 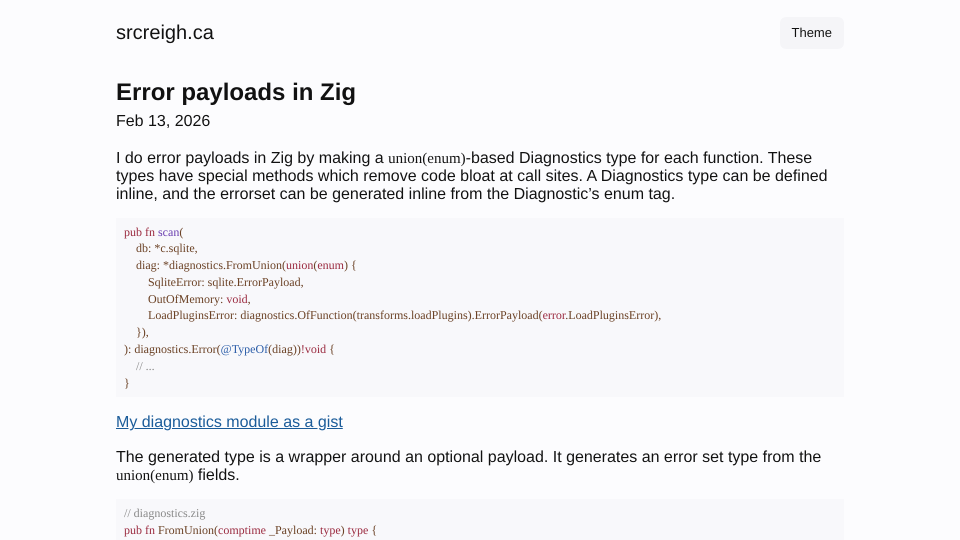 What do you see at coordinates (229, 423) in the screenshot?
I see `gist-link: My diagnostics module as a gist` at bounding box center [229, 423].